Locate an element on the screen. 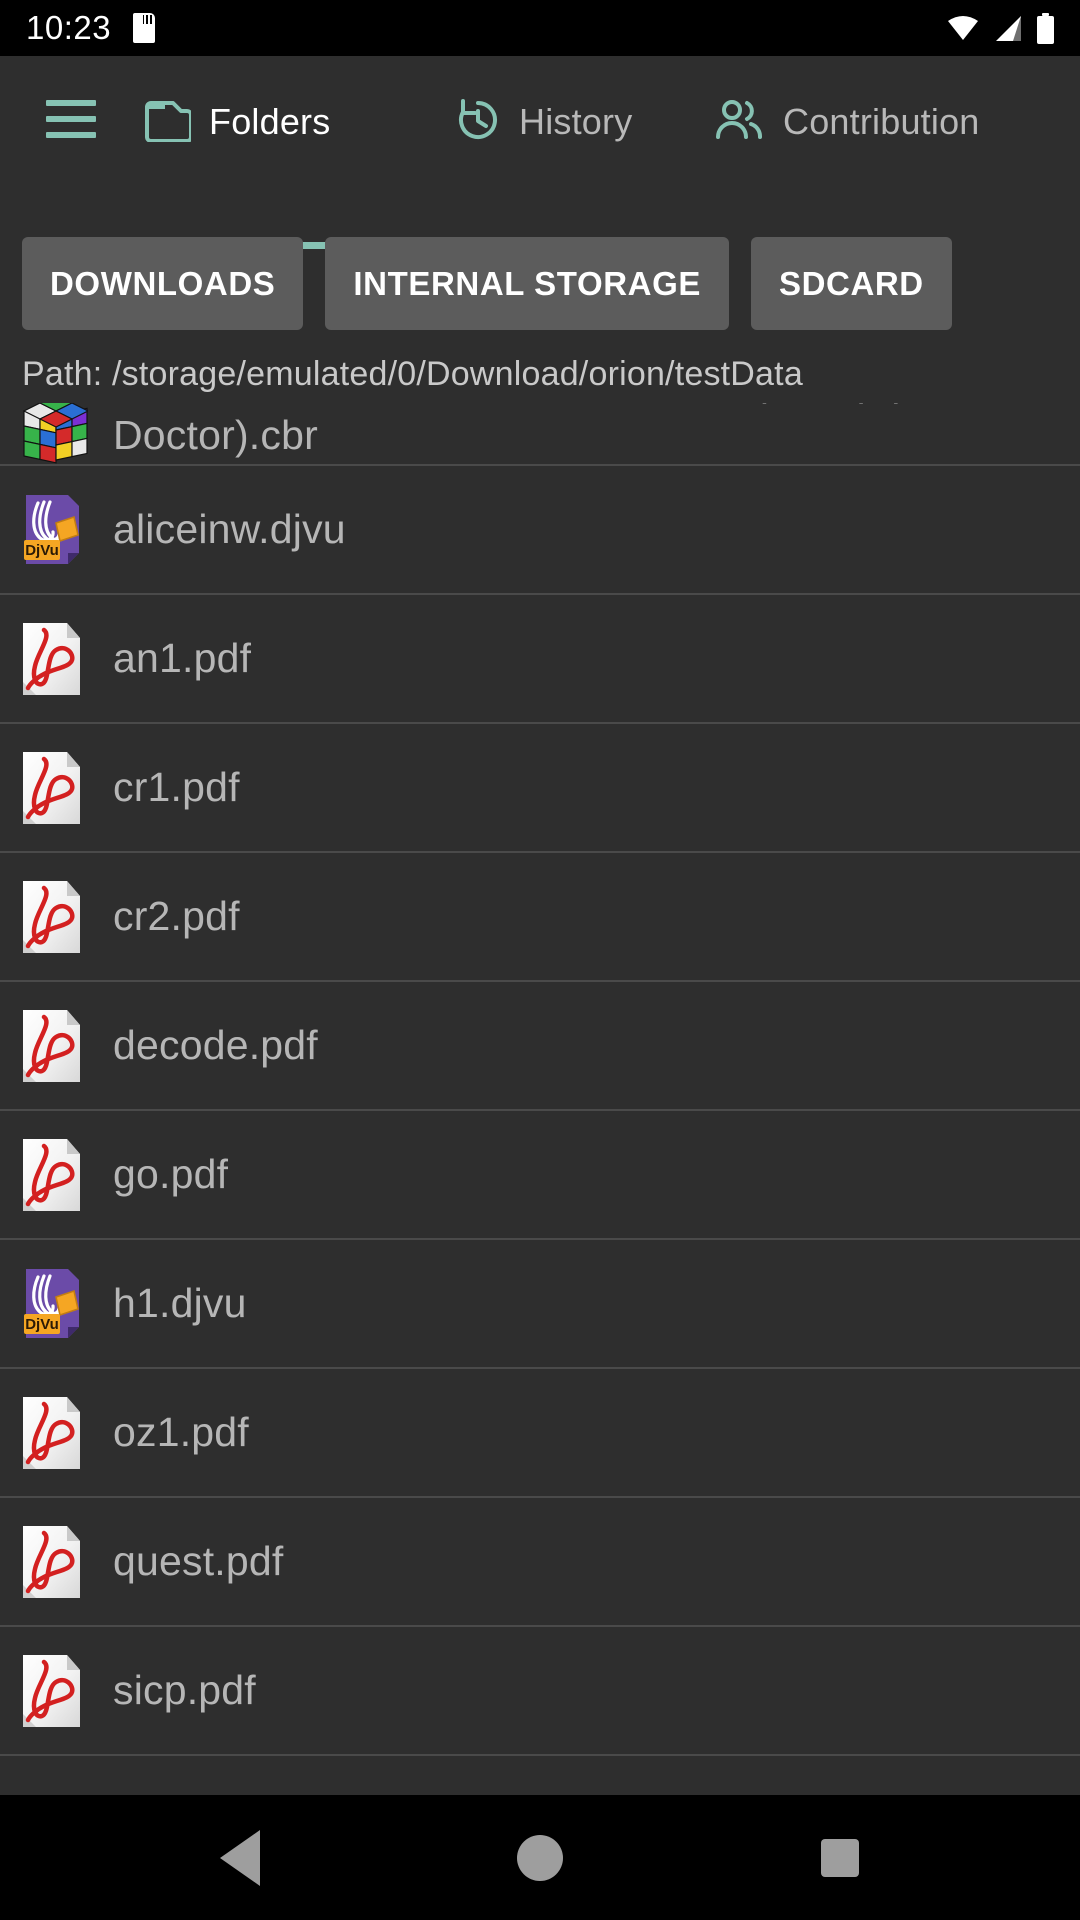  file-name-label: quest.pdf is located at coordinates (198, 1561).